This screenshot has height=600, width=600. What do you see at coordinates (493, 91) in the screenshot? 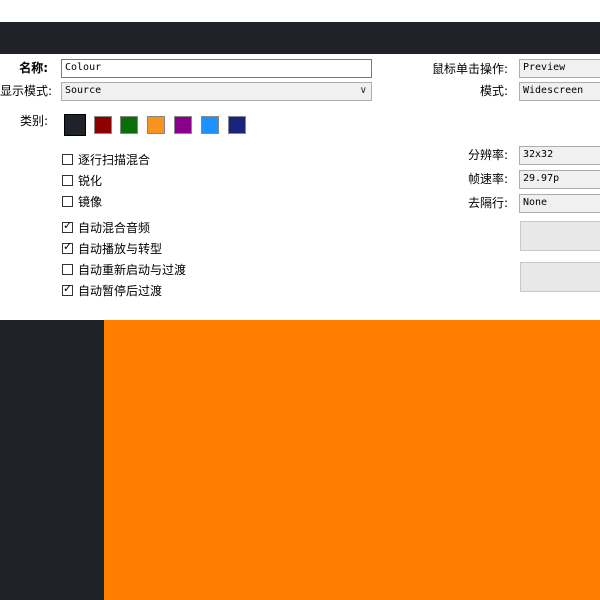
I see `mode-label: 模式:` at bounding box center [493, 91].